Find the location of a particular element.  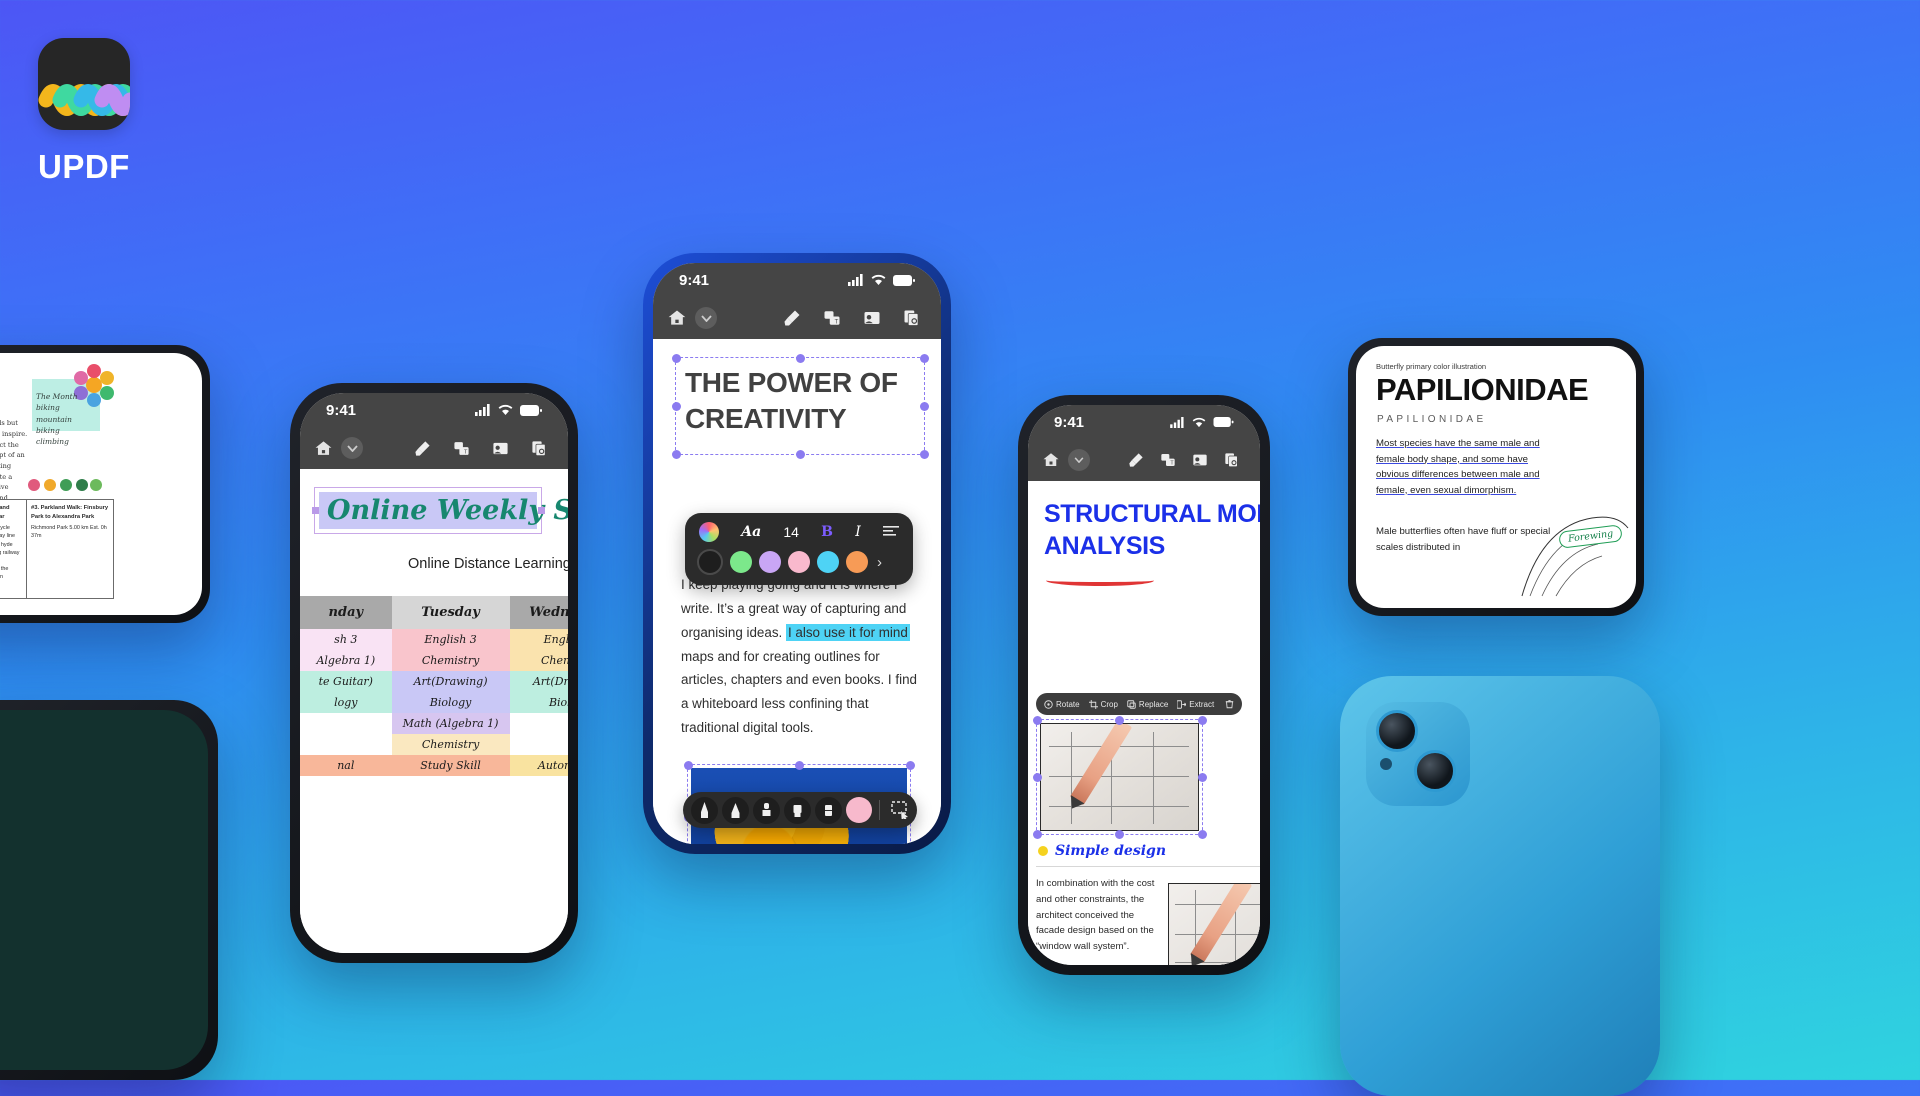

swatch-cyan is located at coordinates (828, 562).